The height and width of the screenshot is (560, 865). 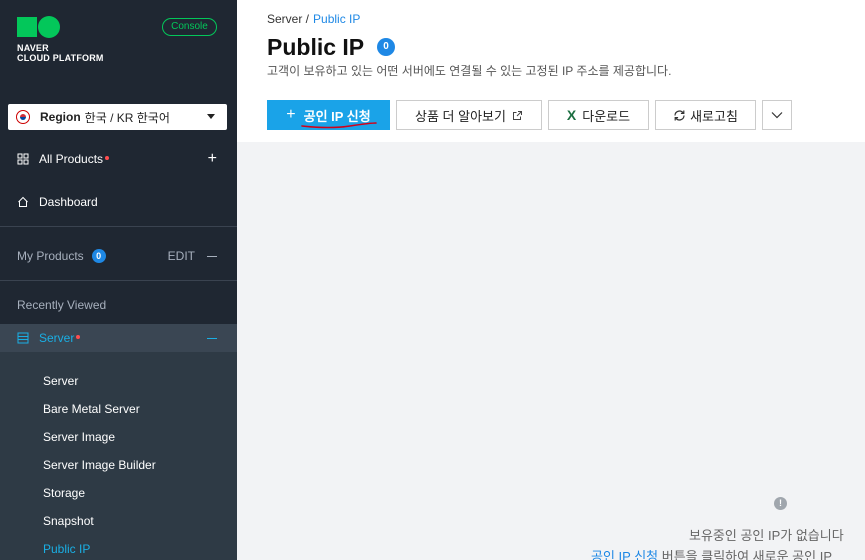 What do you see at coordinates (118, 159) in the screenshot?
I see `nav-all-products: All Products +` at bounding box center [118, 159].